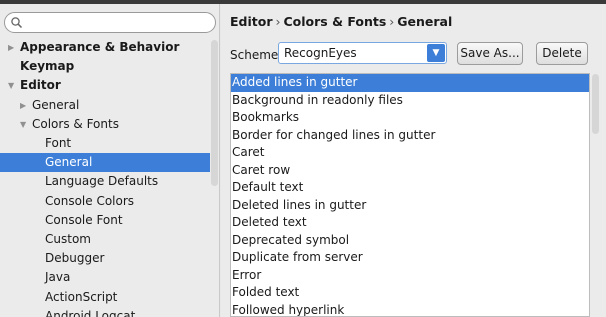 The image size is (606, 317). I want to click on sidebar-item-label: Font, so click(58, 143).